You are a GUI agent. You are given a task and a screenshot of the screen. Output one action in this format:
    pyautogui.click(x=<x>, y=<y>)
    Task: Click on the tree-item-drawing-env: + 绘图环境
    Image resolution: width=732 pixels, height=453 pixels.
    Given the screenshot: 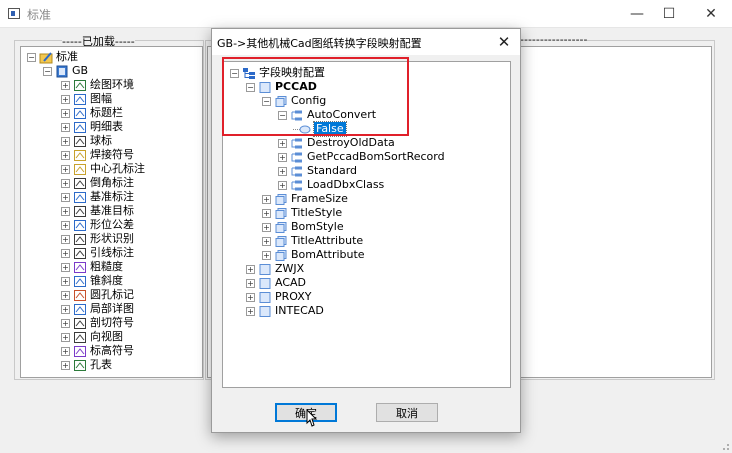 What is the action you would take?
    pyautogui.click(x=97, y=85)
    